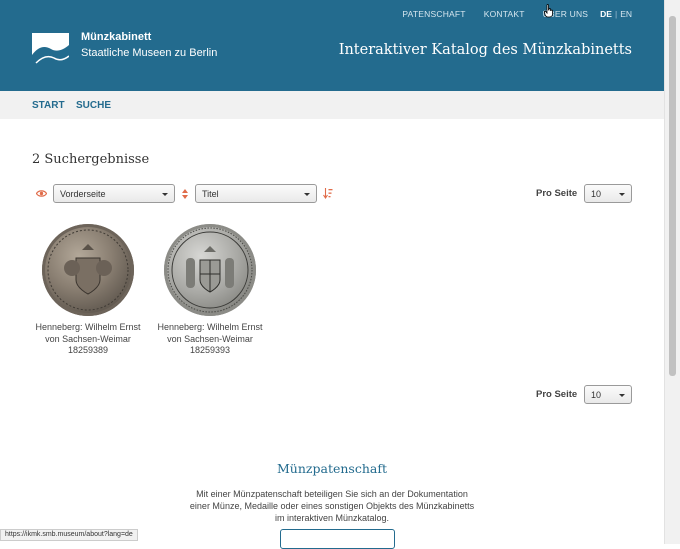 The height and width of the screenshot is (549, 680). Describe the element at coordinates (557, 193) in the screenshot. I see `per-page-label: Pro Seite` at that location.